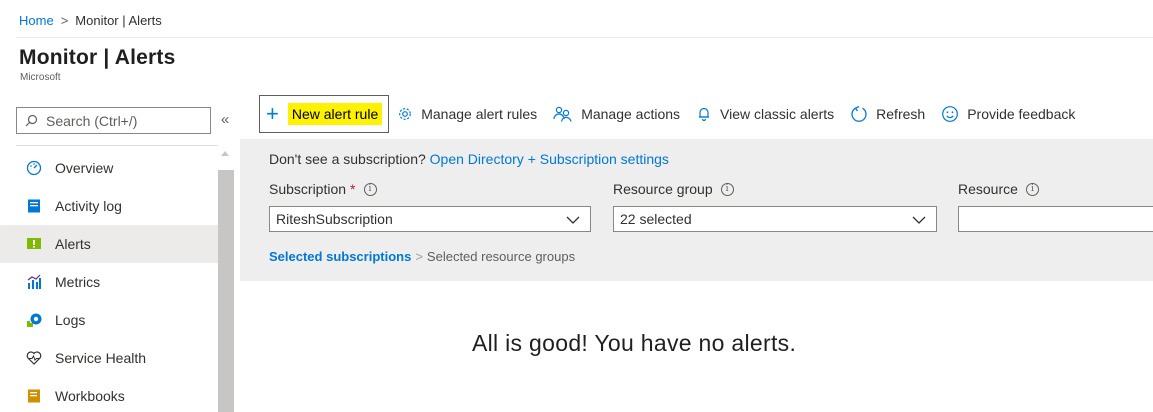 The width and height of the screenshot is (1153, 412). What do you see at coordinates (335, 114) in the screenshot?
I see `new-alert-rule-label: New alert rule` at bounding box center [335, 114].